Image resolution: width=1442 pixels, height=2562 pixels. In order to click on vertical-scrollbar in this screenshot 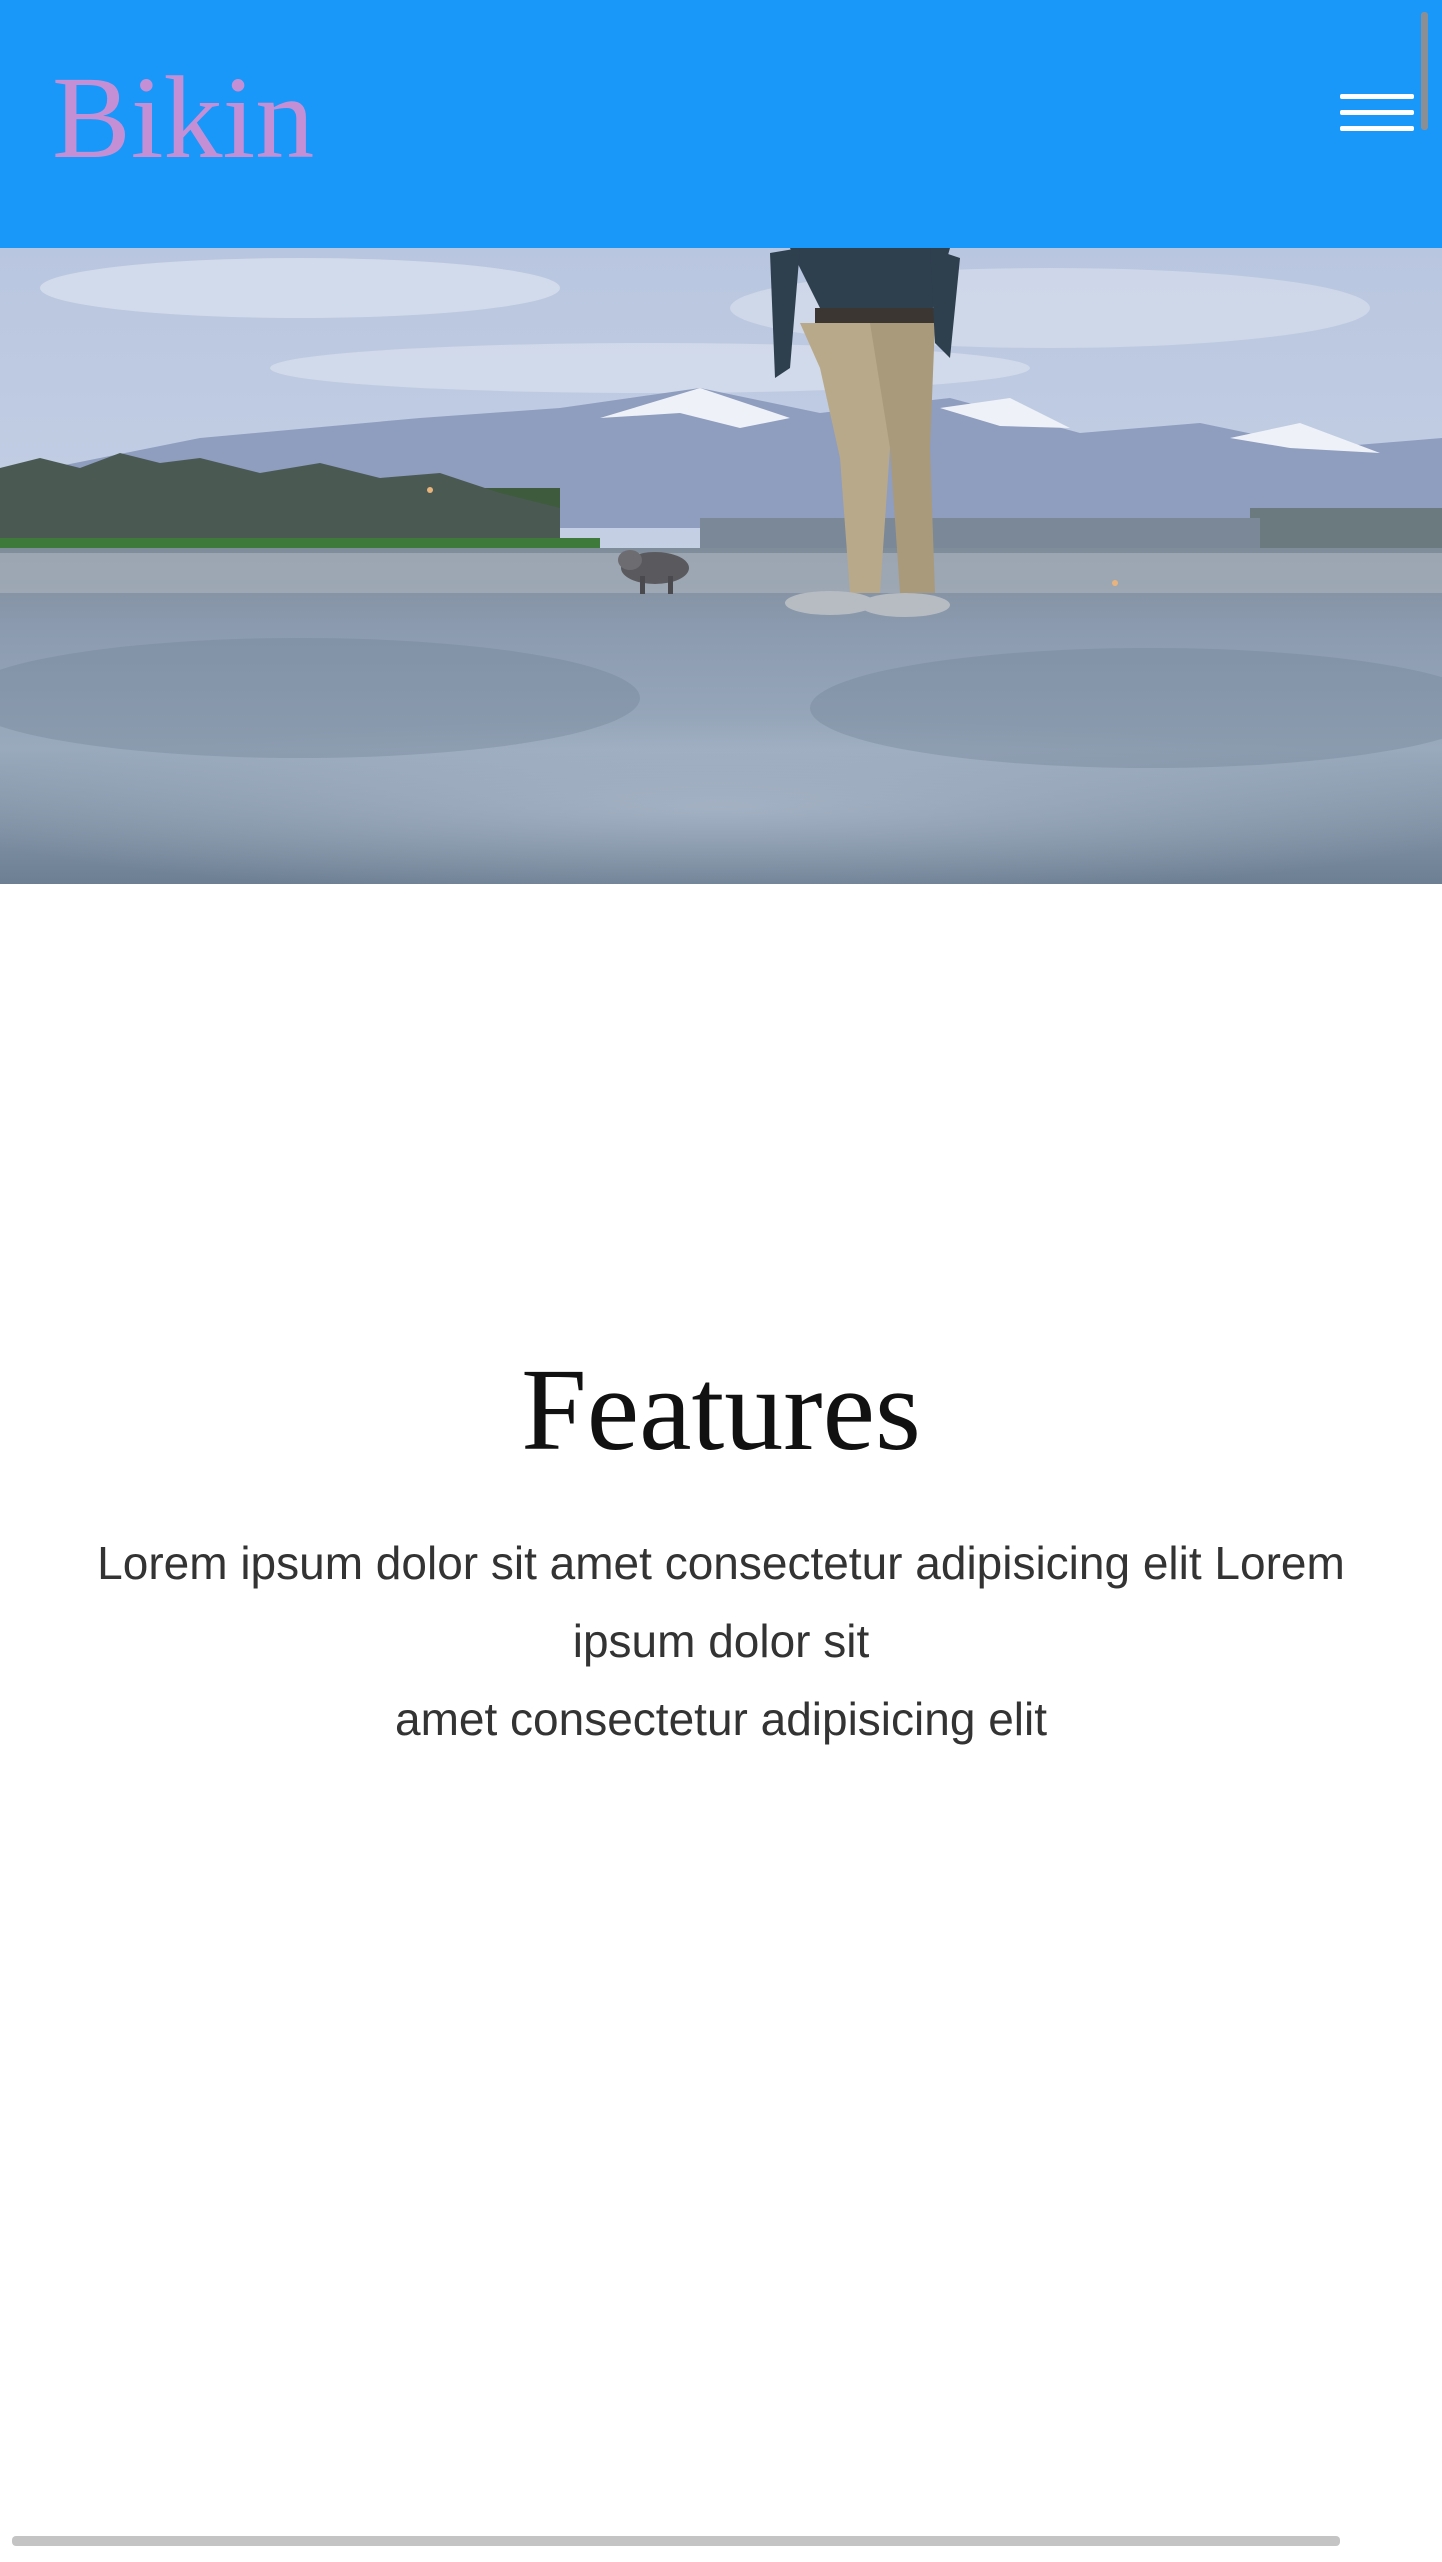, I will do `click(1424, 71)`.